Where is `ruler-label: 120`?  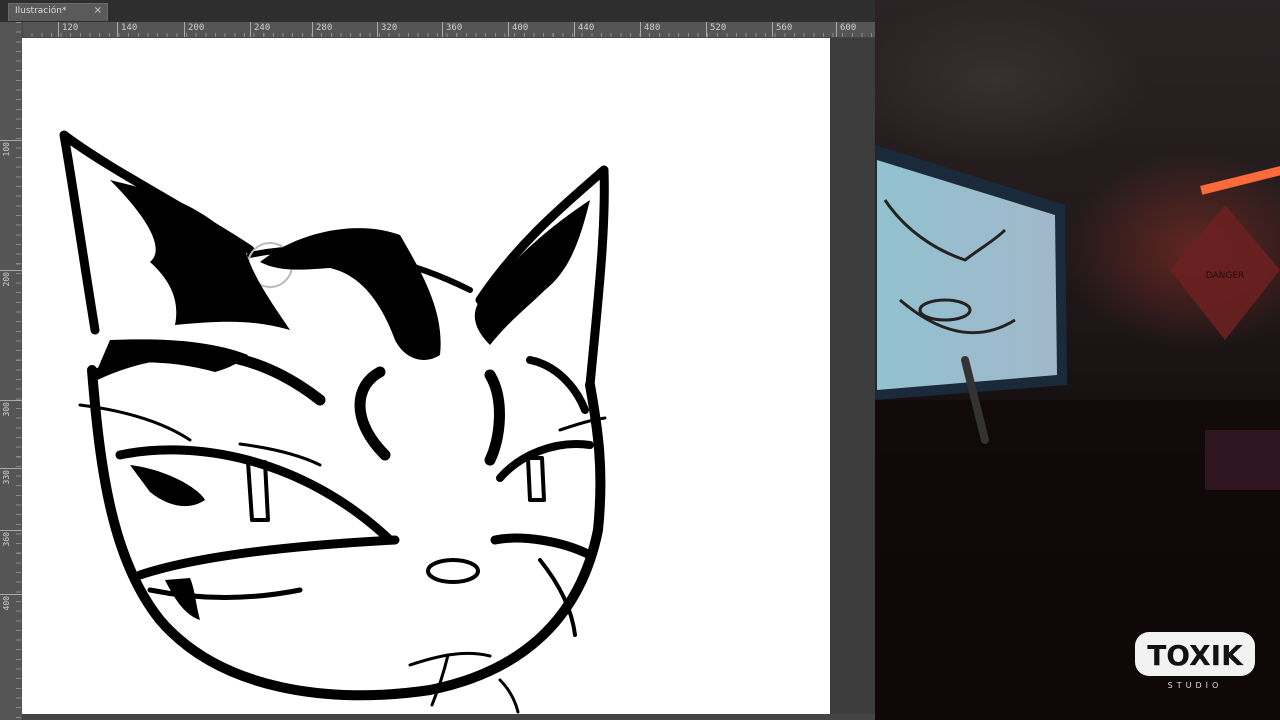 ruler-label: 120 is located at coordinates (70, 28).